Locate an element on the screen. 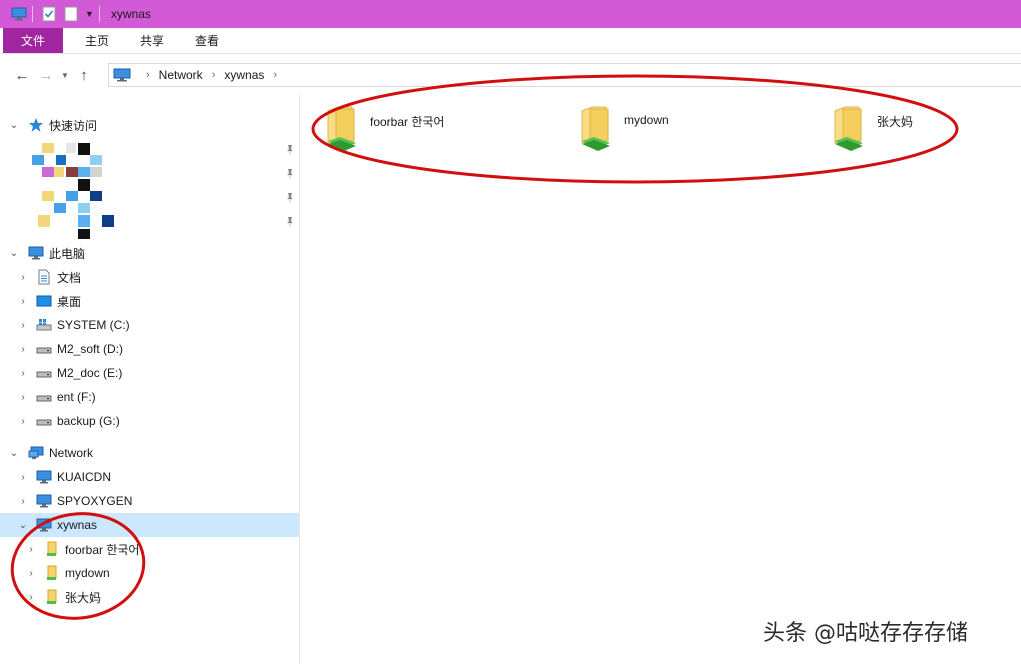  tree-label-share-foorbar: foorbar 한국어 is located at coordinates (102, 549).